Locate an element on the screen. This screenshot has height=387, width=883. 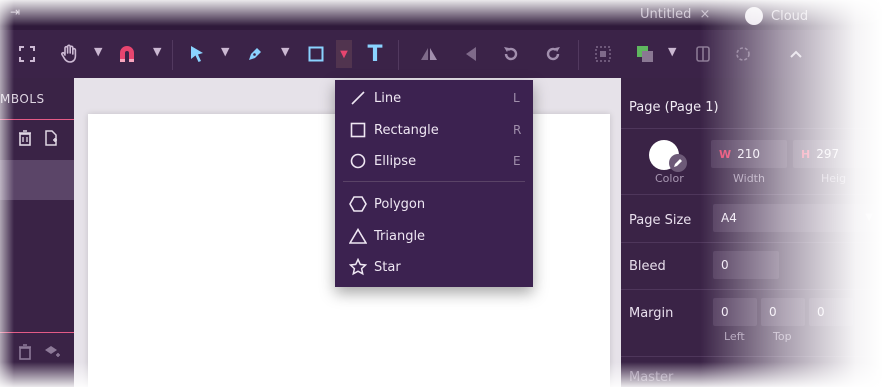
polygon-icon is located at coordinates (358, 204).